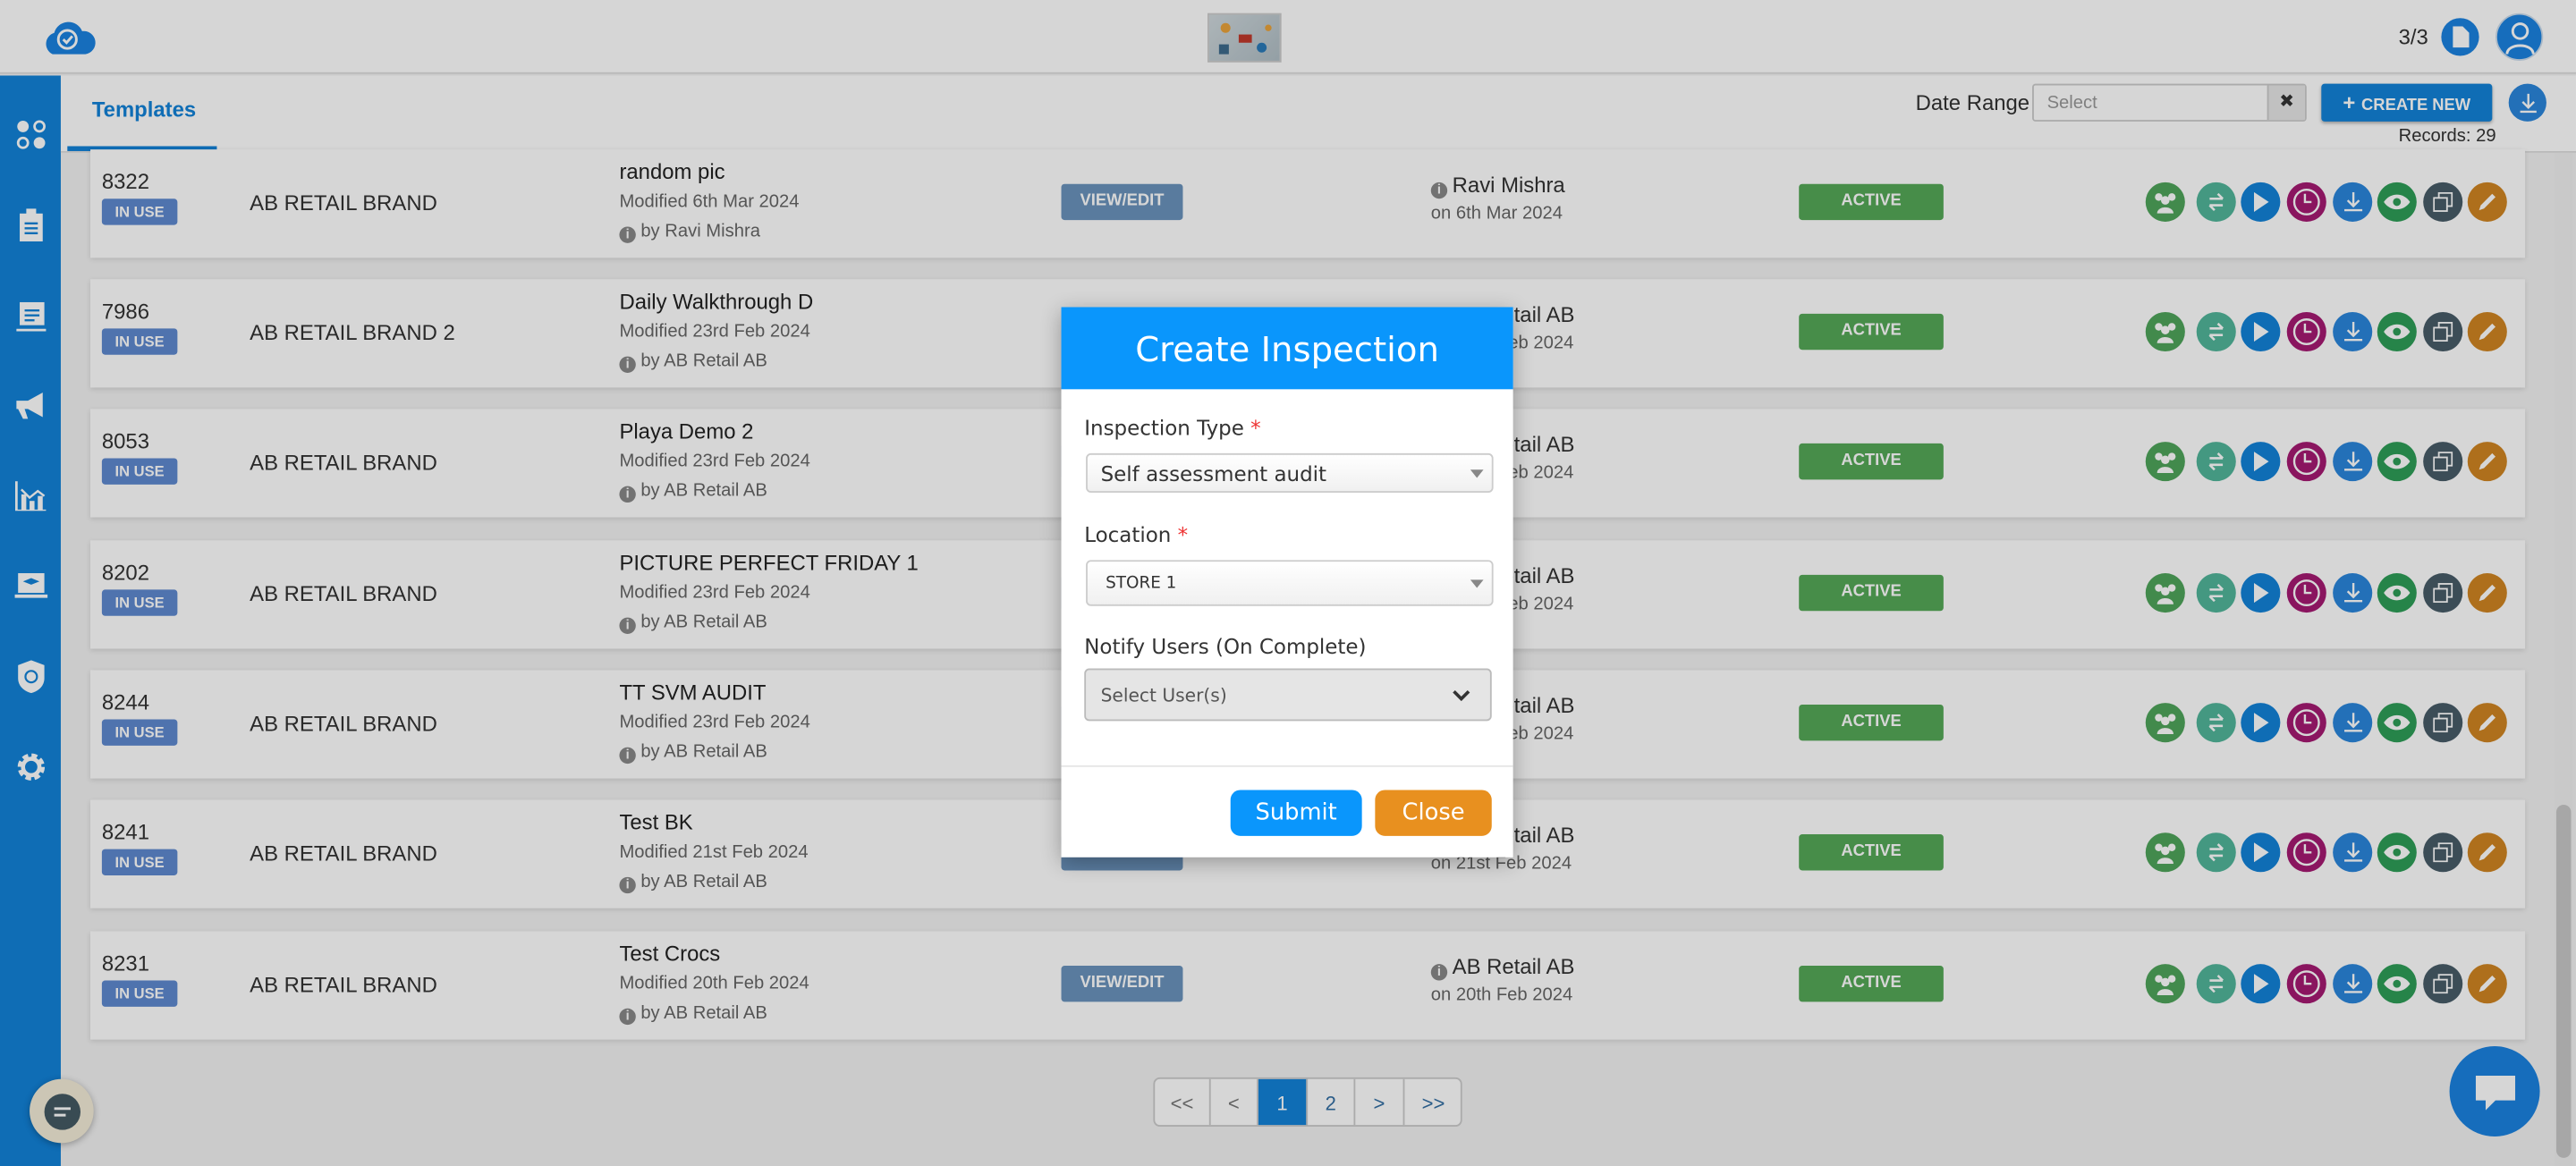  I want to click on location-label: Location *, so click(1136, 534).